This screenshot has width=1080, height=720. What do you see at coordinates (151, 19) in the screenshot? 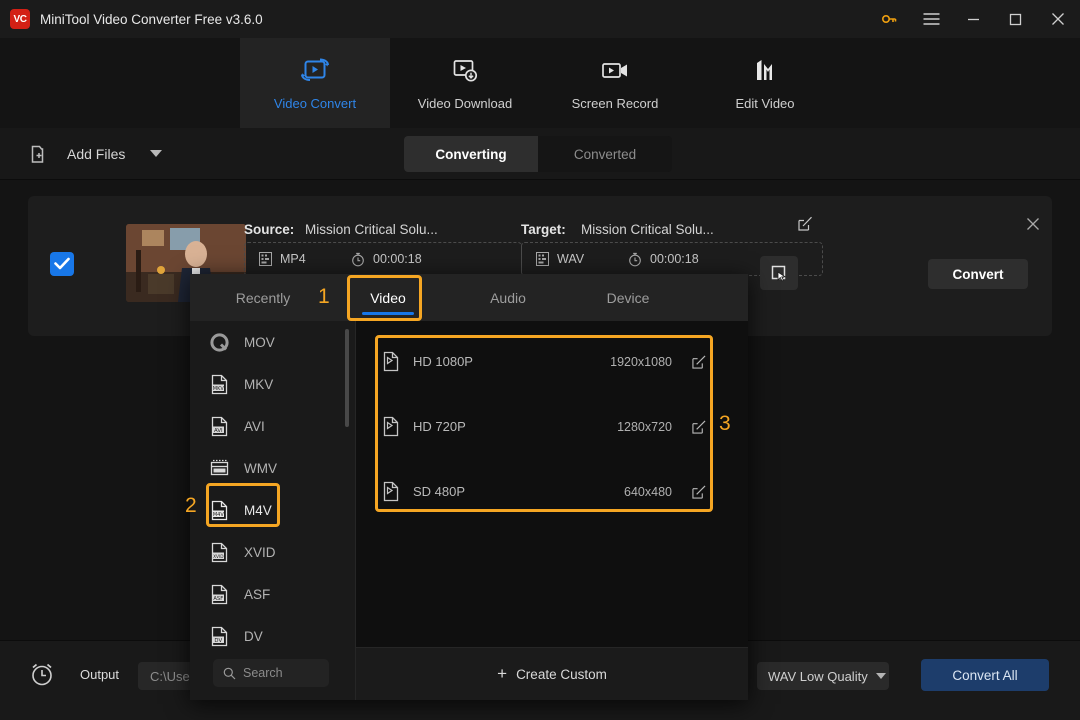
I see `app-title: MiniTool Video Converter Free v3.6.0` at bounding box center [151, 19].